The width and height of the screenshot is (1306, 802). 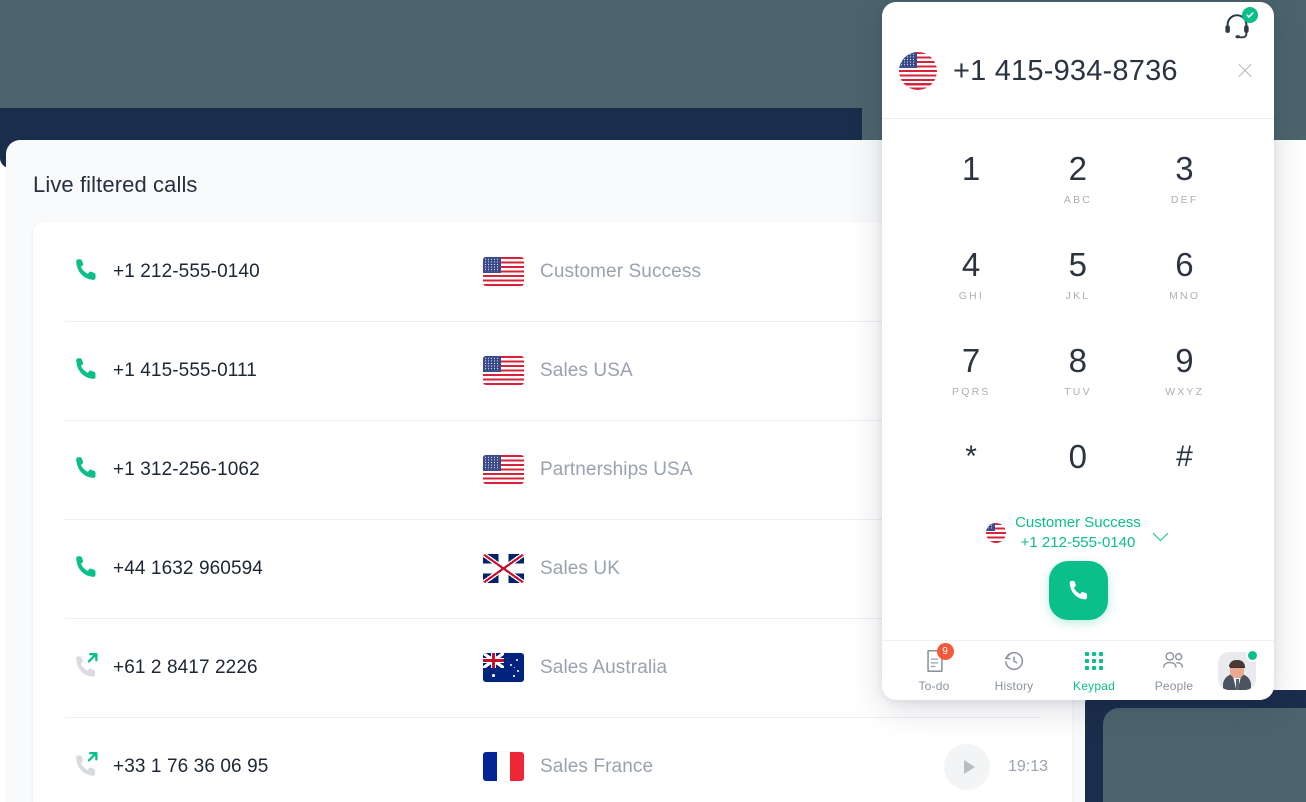 What do you see at coordinates (934, 686) in the screenshot?
I see `nav-label-todo: To-do` at bounding box center [934, 686].